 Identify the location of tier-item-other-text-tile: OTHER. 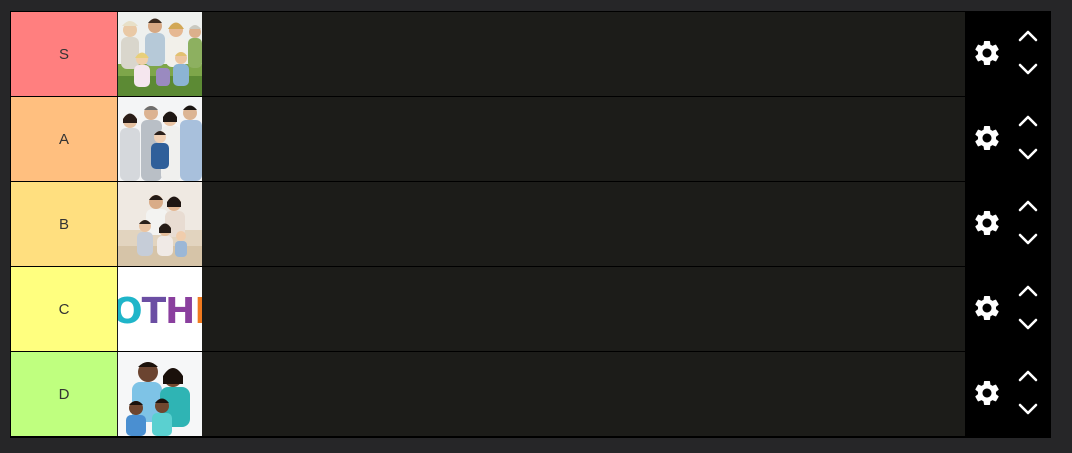
(160, 309).